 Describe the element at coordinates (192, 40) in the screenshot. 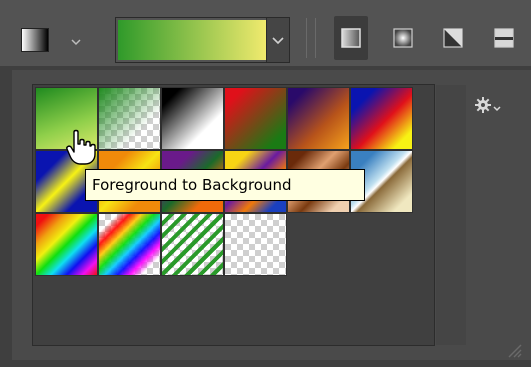

I see `gradient-picker-preview` at that location.